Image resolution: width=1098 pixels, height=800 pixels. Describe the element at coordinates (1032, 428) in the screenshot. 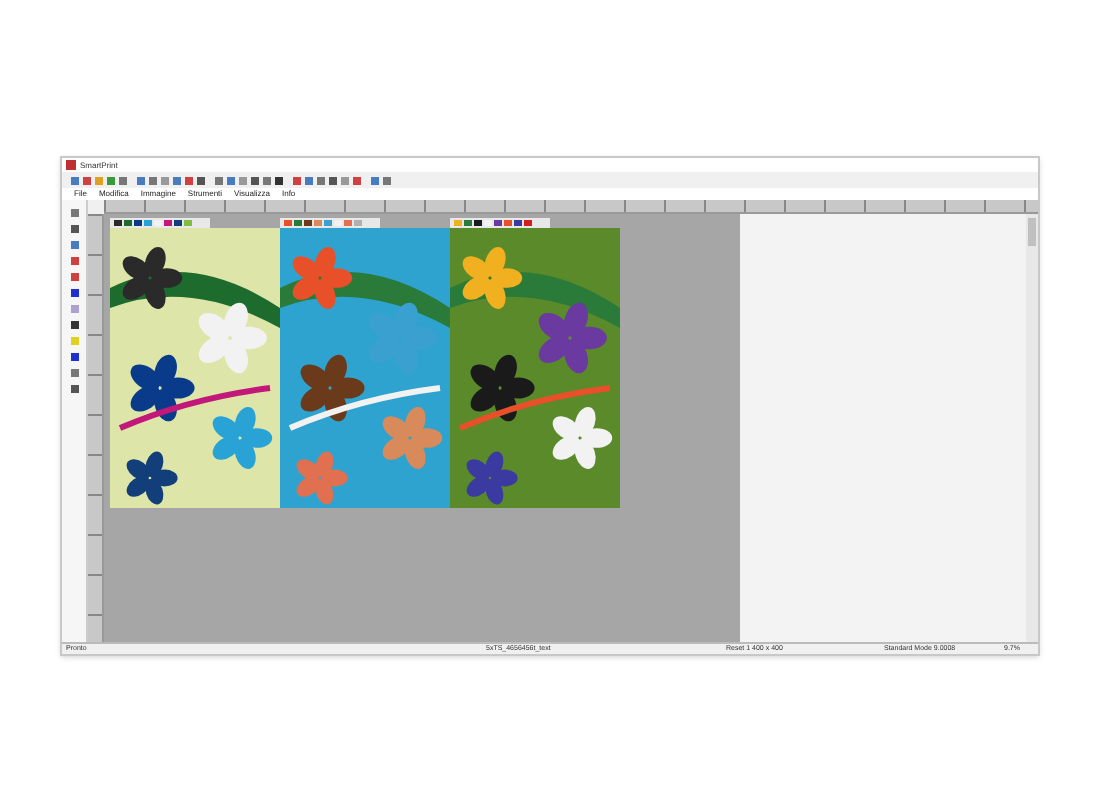

I see `scrollbar` at that location.